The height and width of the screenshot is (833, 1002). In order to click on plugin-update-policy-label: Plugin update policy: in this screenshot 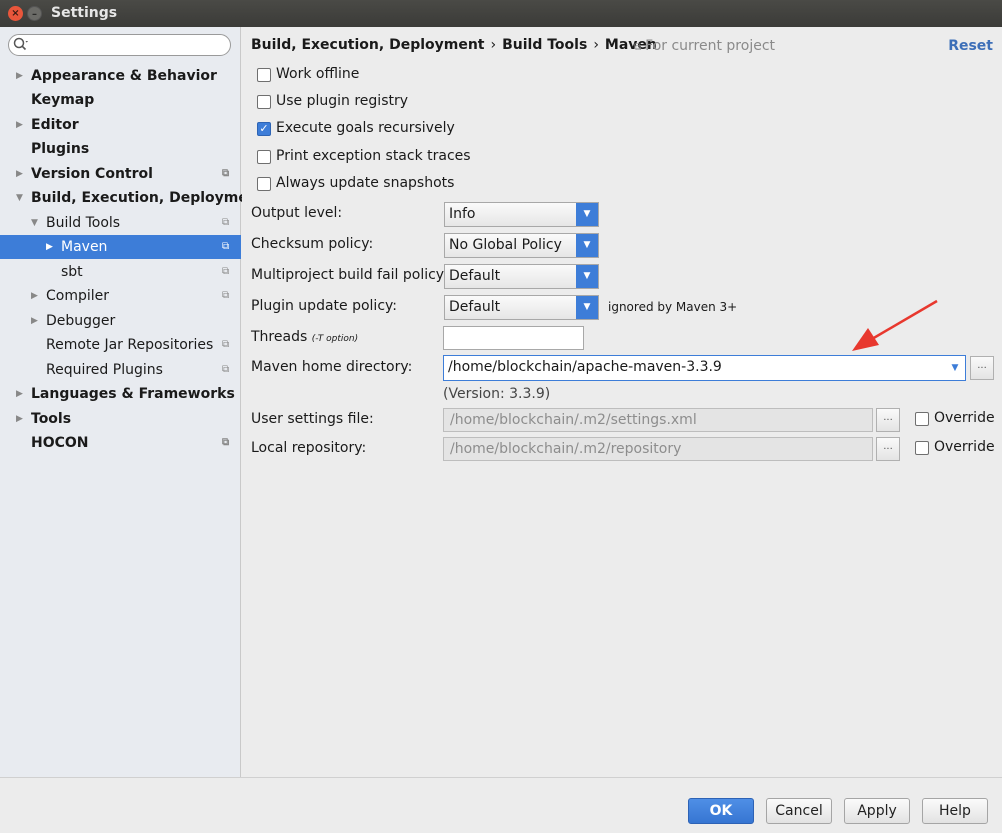, I will do `click(324, 306)`.